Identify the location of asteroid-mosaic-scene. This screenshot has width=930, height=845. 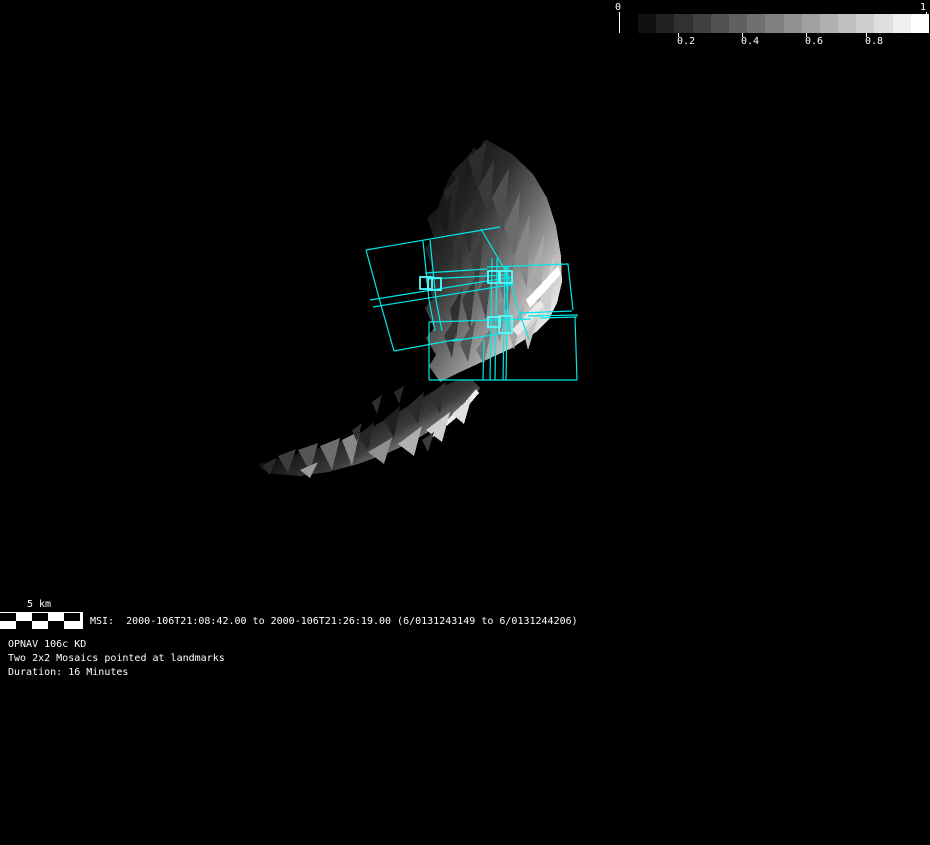
(418, 309).